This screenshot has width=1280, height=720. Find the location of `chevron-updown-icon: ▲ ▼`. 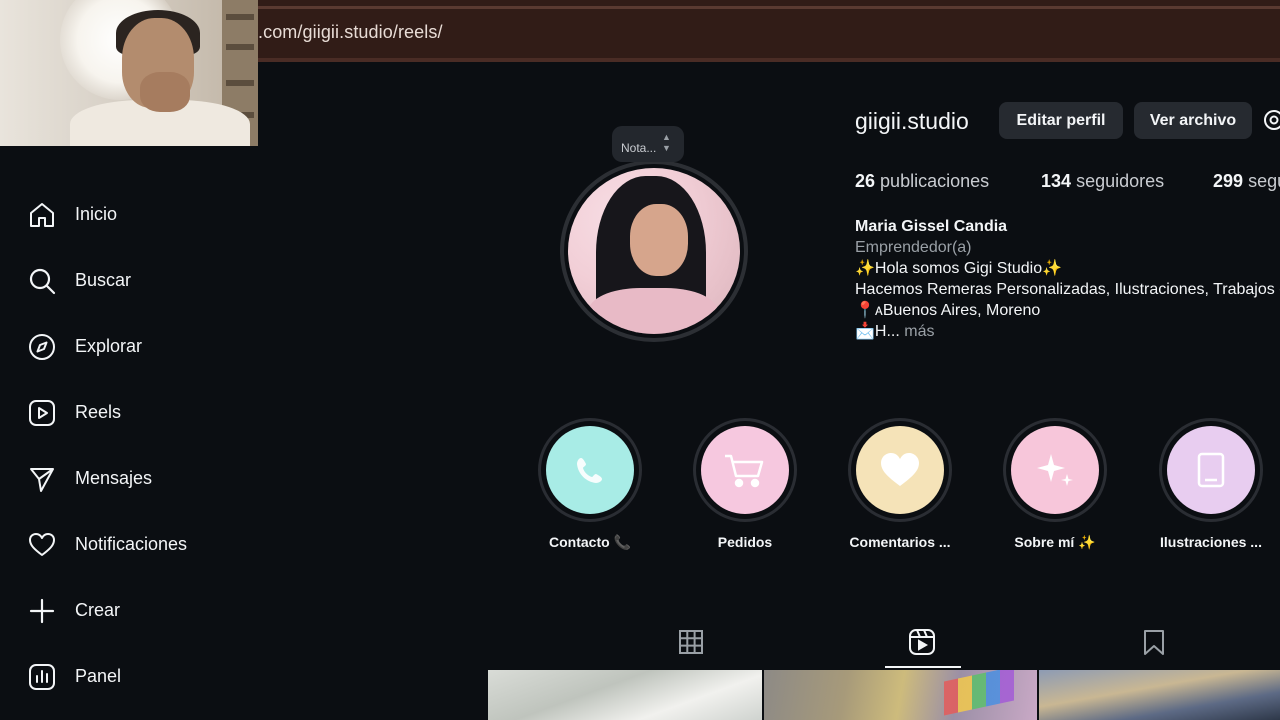

chevron-updown-icon: ▲ ▼ is located at coordinates (666, 142).